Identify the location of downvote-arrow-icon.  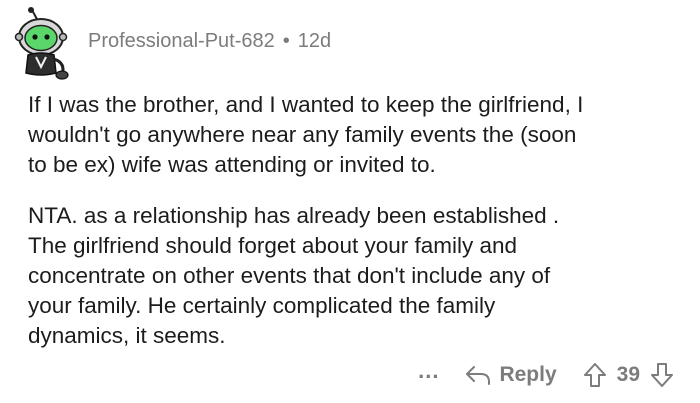
(662, 375).